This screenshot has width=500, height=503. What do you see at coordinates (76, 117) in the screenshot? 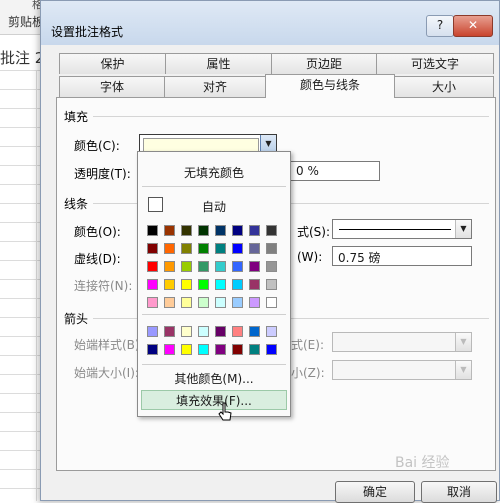
I see `fill-section-title: 填充` at bounding box center [76, 117].